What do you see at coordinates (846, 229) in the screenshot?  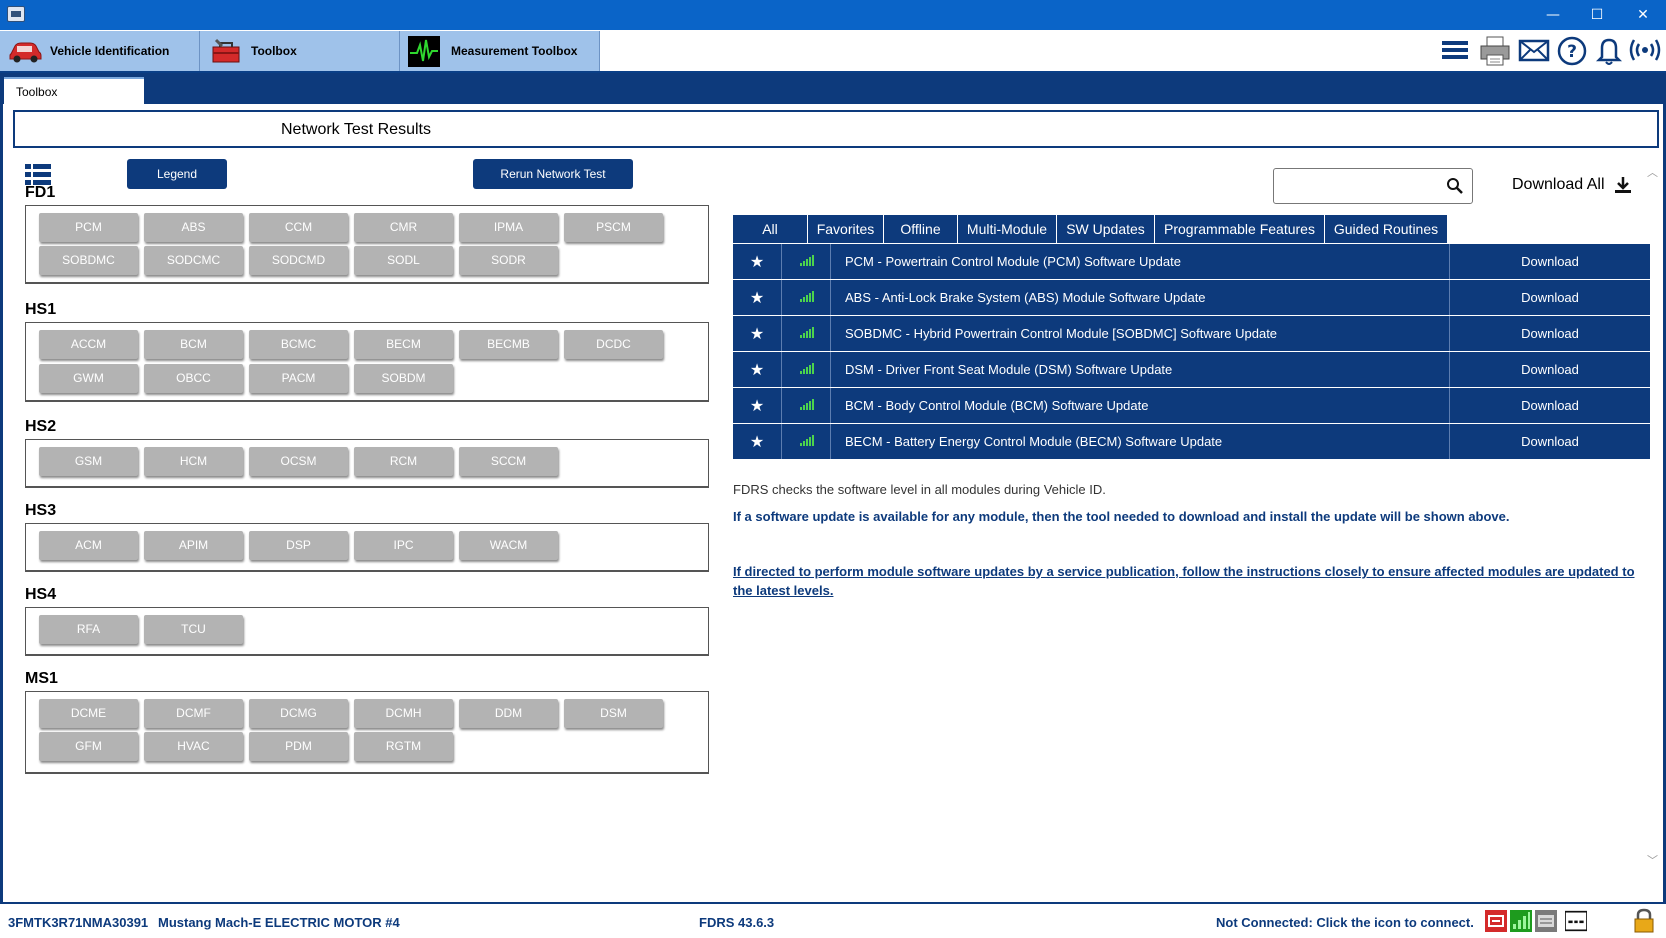 I see `filter-tab-favorites: Favorites` at bounding box center [846, 229].